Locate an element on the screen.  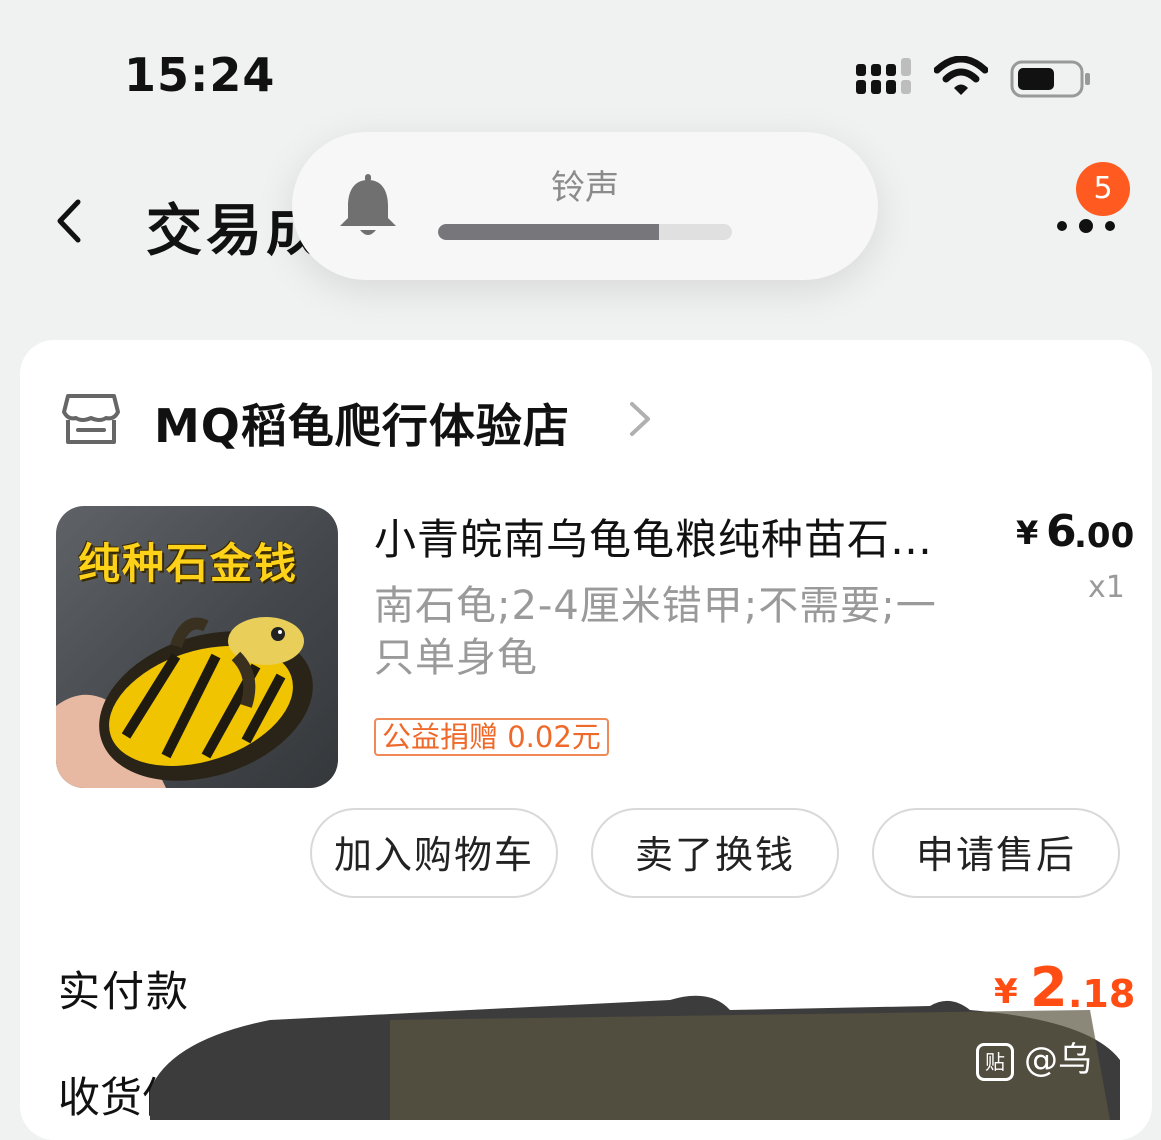
watermark-icon: 贴 is located at coordinates (995, 1061).